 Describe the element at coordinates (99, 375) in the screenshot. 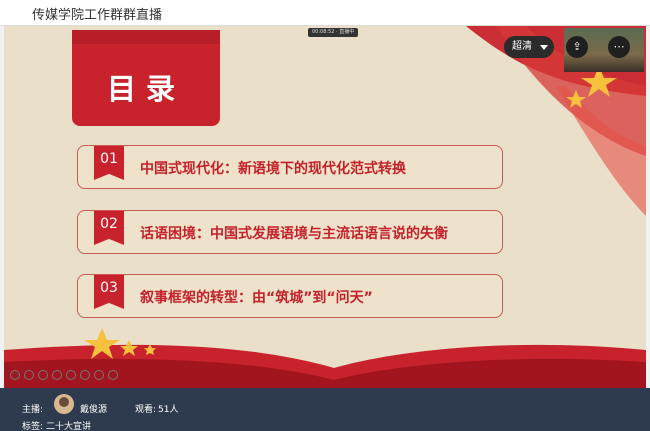

I see `video-tool-icon: ·` at that location.